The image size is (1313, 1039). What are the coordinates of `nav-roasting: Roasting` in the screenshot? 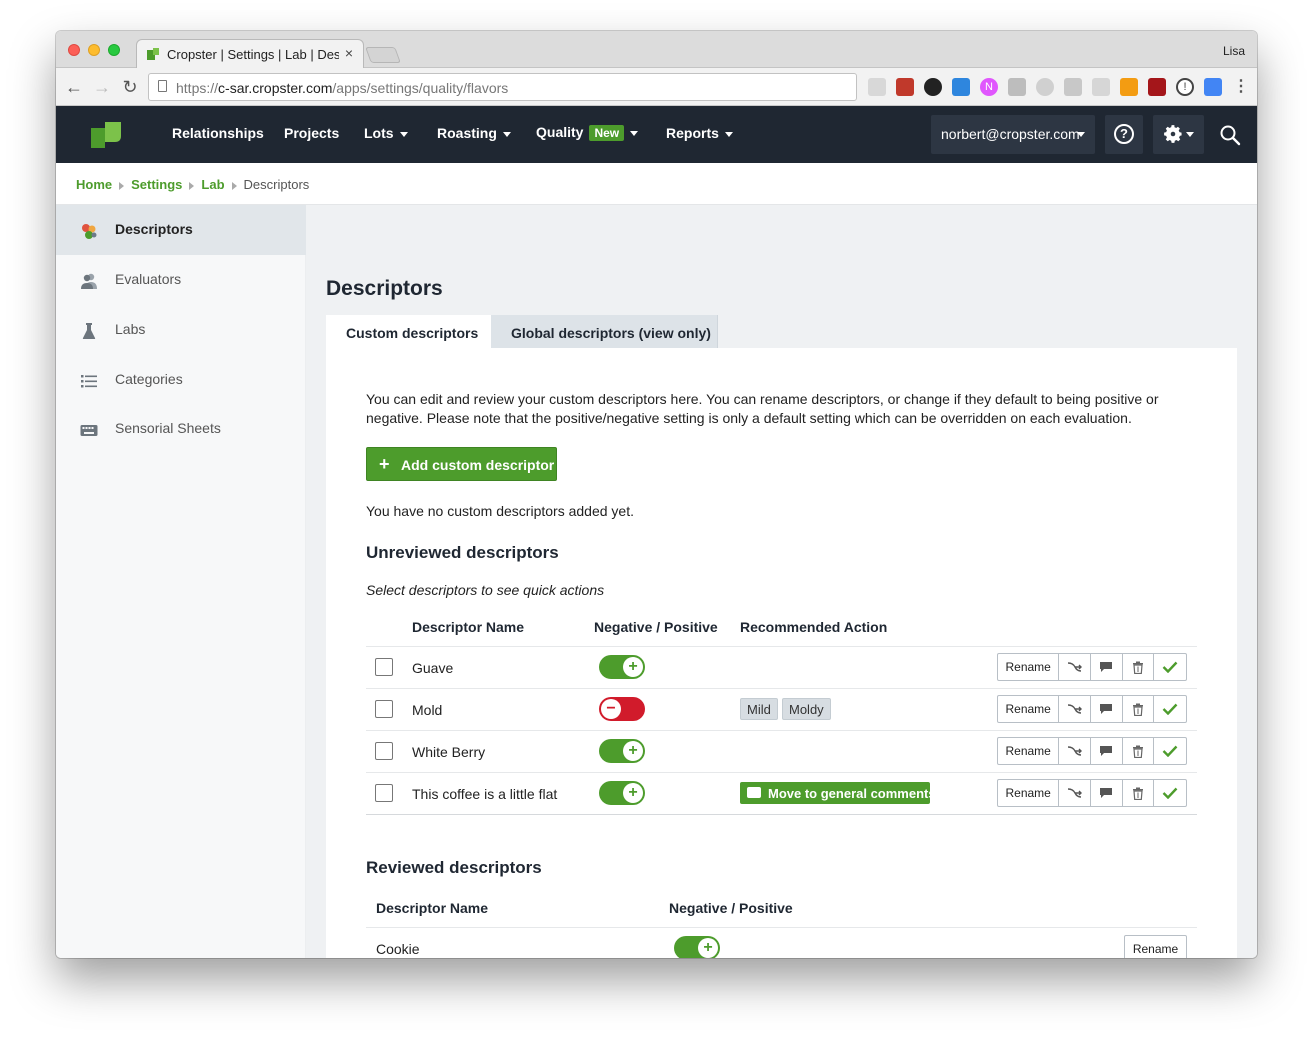 It's located at (474, 133).